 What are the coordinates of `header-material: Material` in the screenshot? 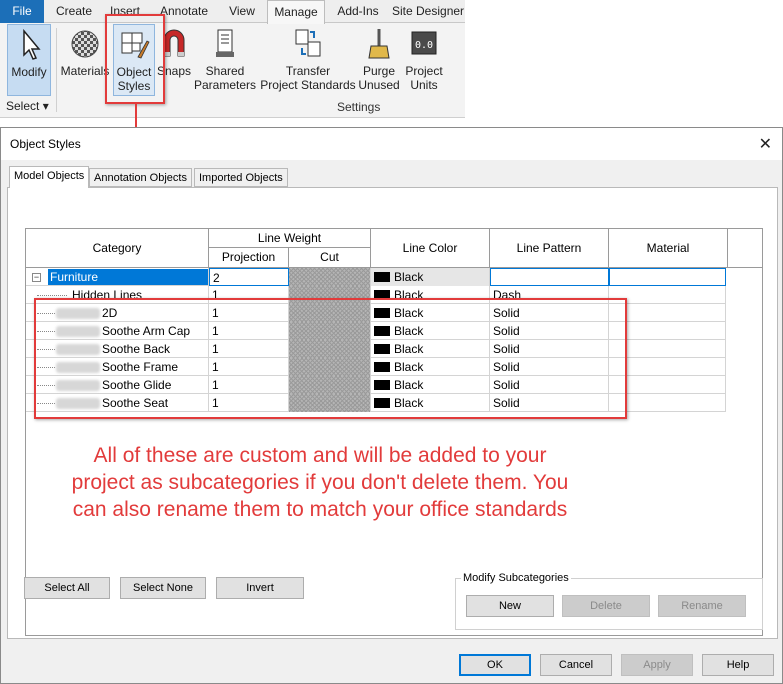 It's located at (668, 248).